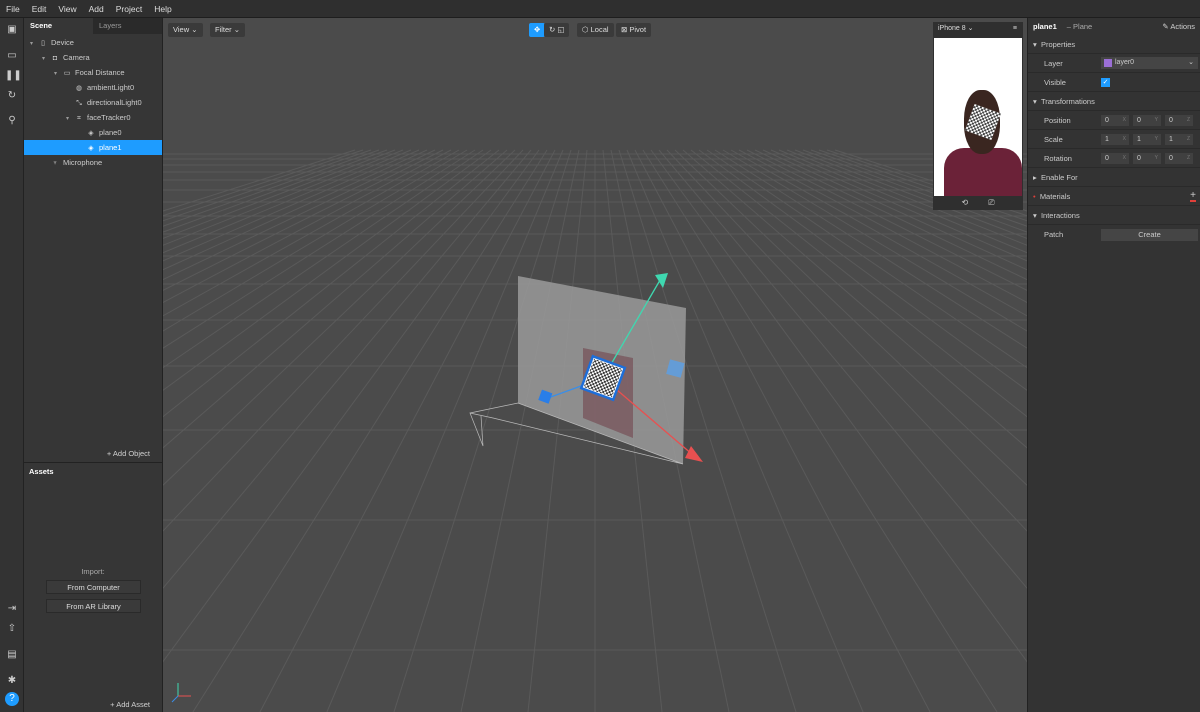 This screenshot has height=712, width=1200. Describe the element at coordinates (1053, 139) in the screenshot. I see `scale-label: Scale` at that location.